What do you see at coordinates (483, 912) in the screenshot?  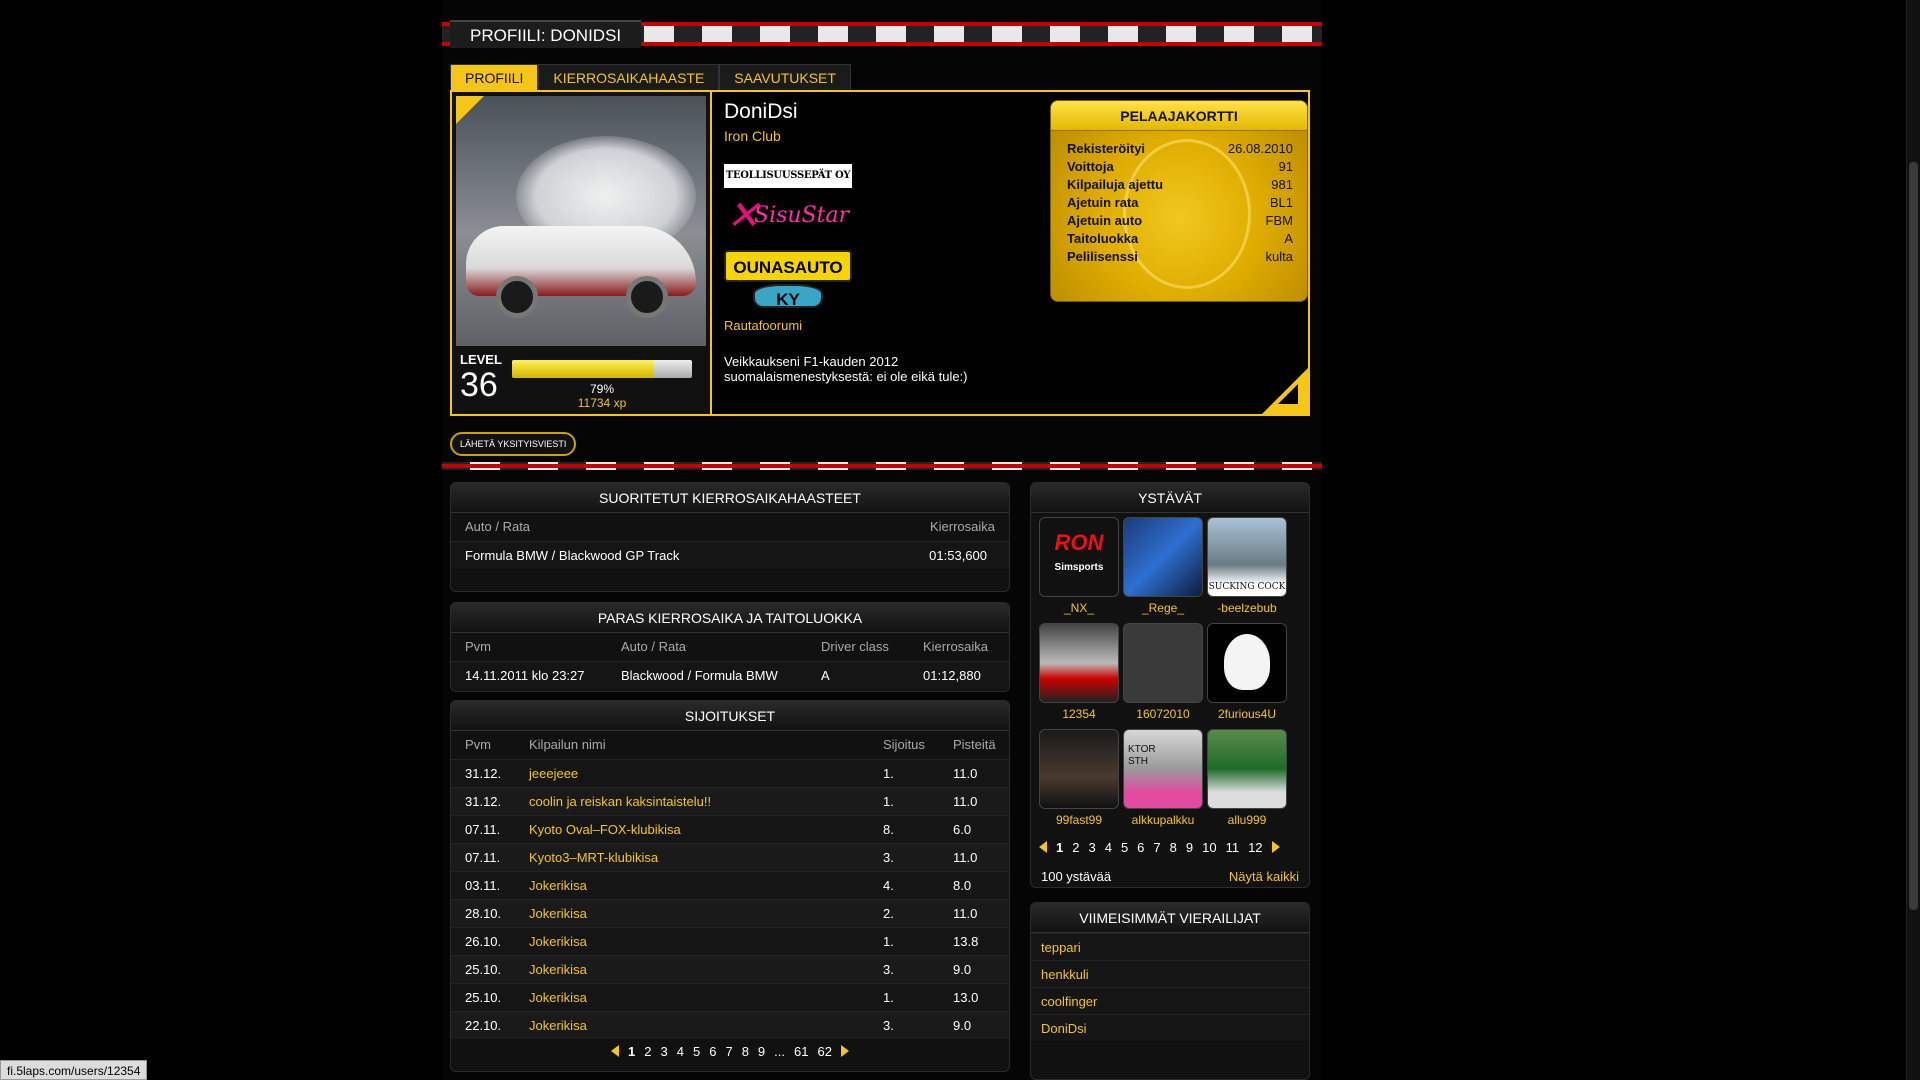 I see `placement-date: 28.10.` at bounding box center [483, 912].